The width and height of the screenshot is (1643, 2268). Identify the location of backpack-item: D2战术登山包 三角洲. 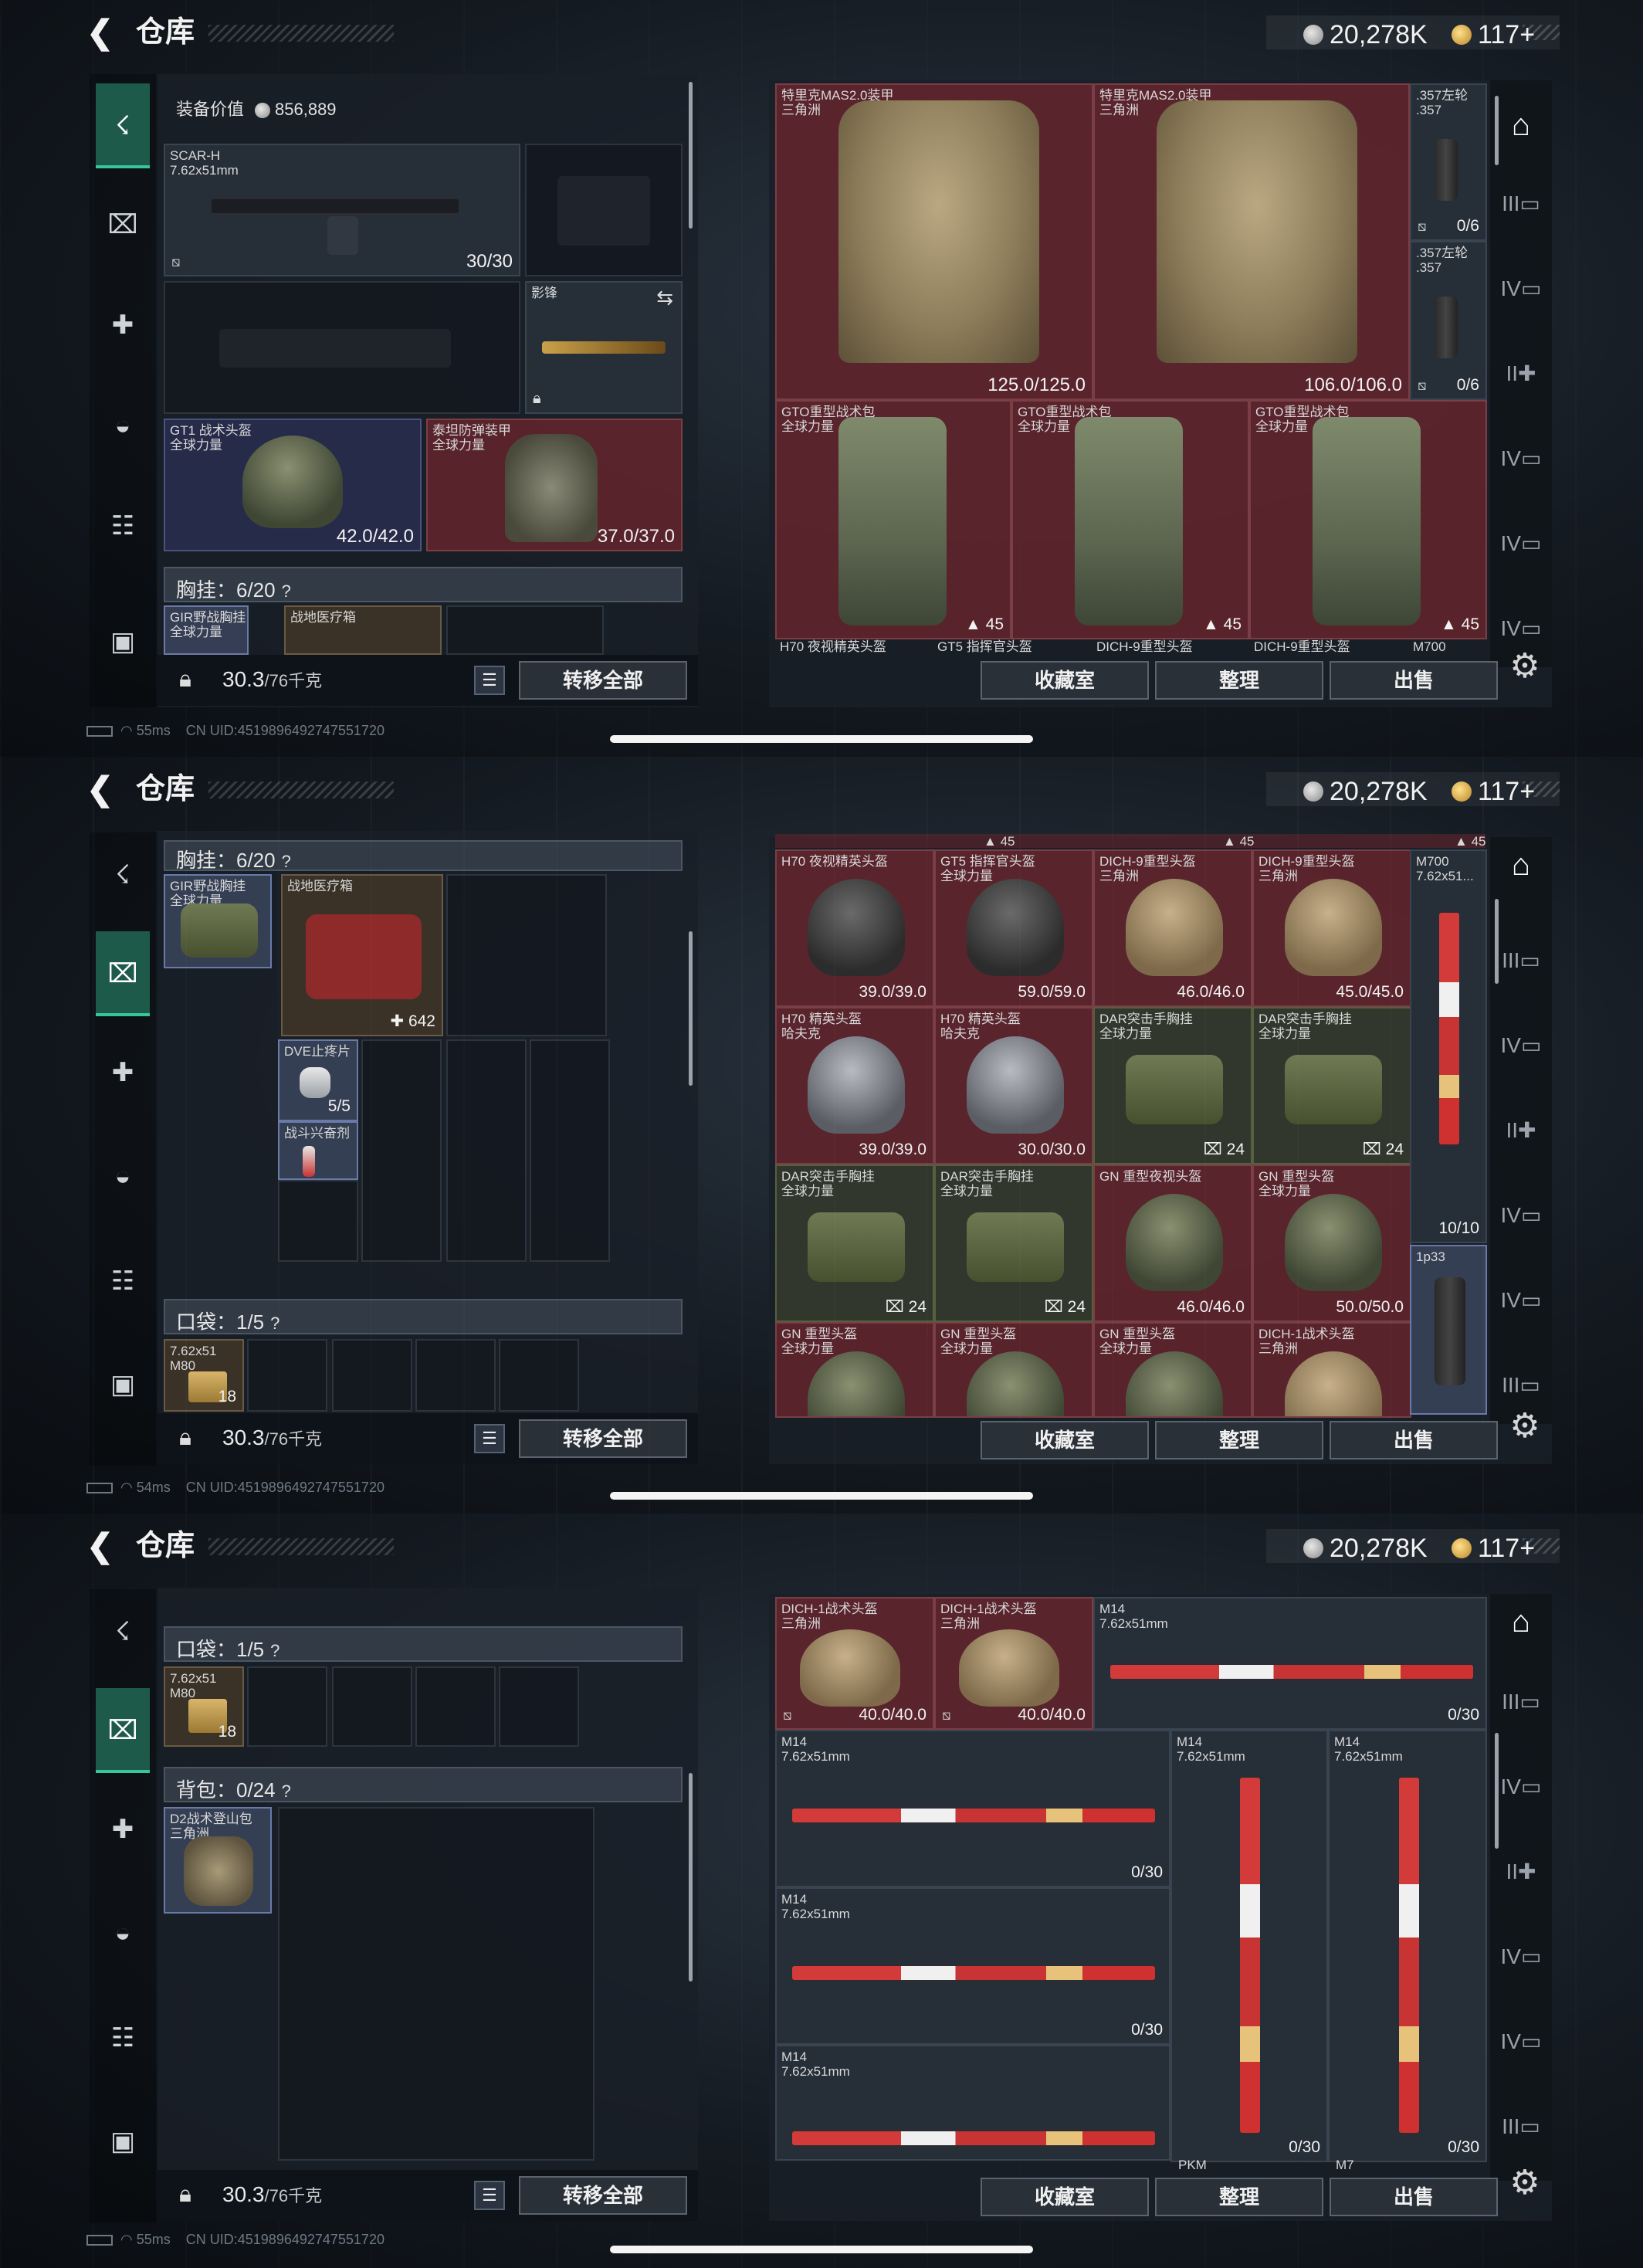
(218, 1860).